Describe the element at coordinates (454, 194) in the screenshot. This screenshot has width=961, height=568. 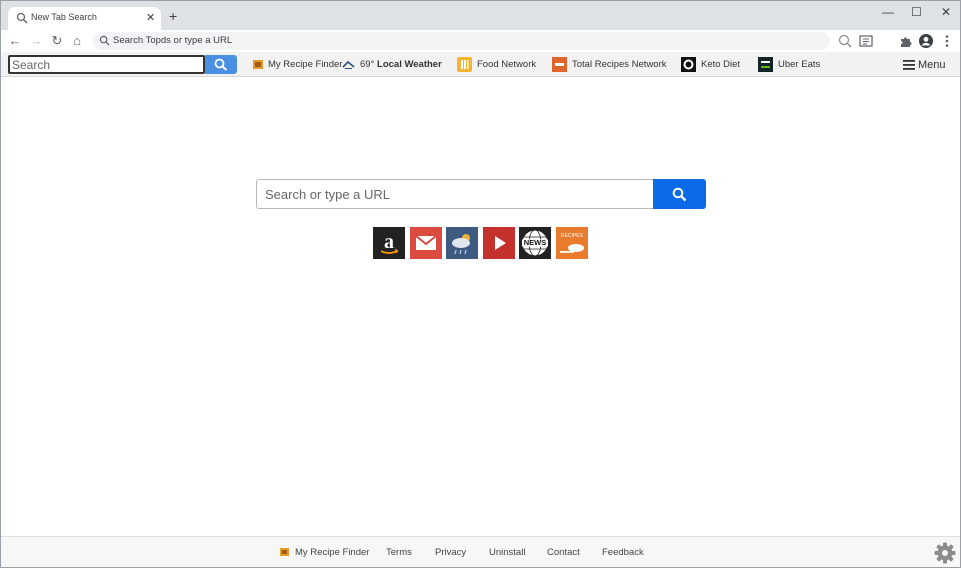
I see `main-search-input` at that location.